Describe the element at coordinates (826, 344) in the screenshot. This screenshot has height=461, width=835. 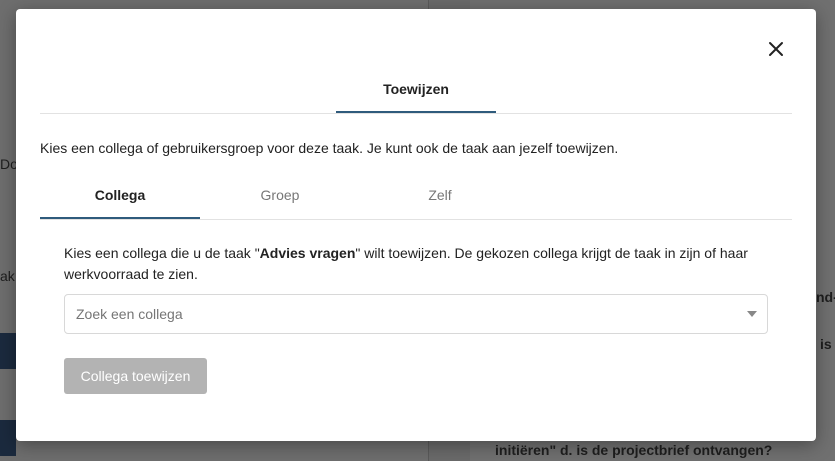
I see `background-text: is` at that location.